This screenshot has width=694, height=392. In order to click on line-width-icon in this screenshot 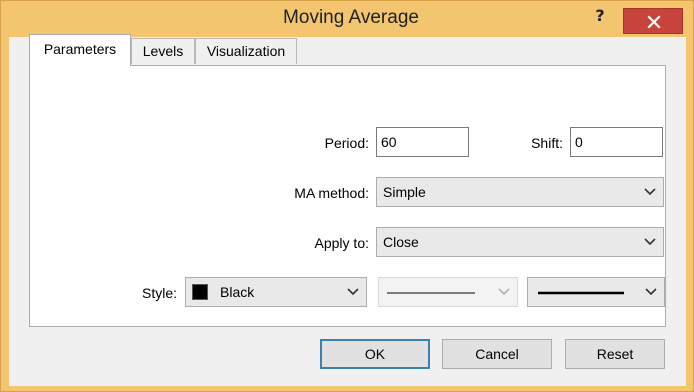, I will do `click(581, 293)`.